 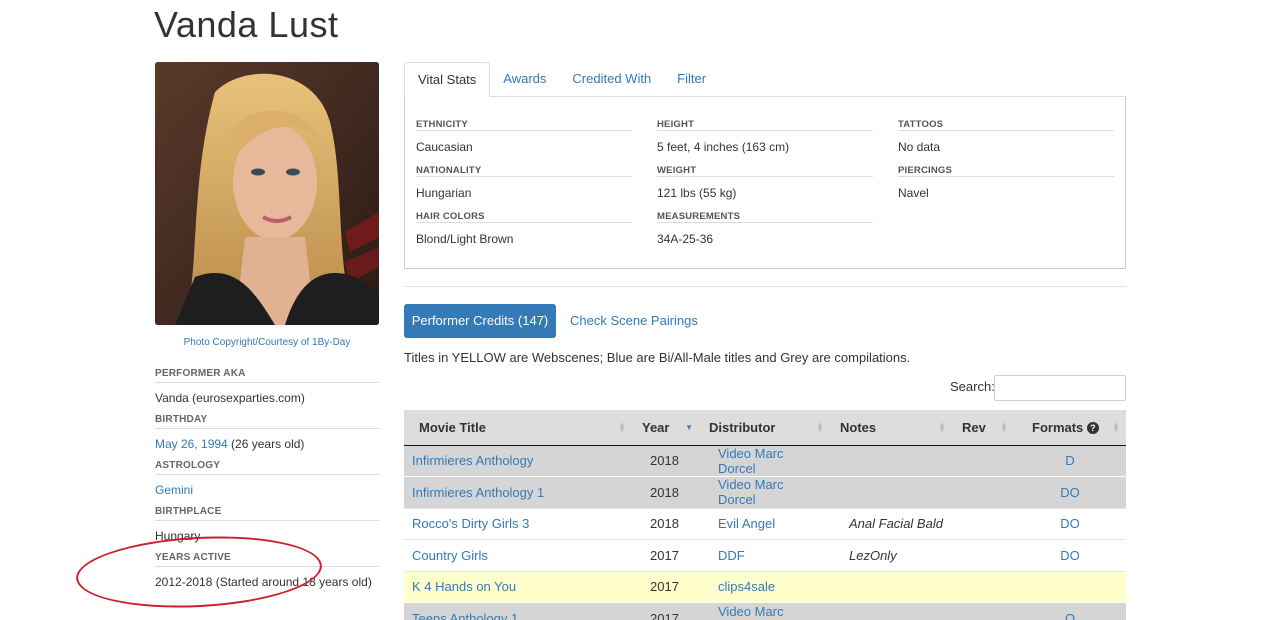 What do you see at coordinates (465, 615) in the screenshot?
I see `movie-title-link: Teens Anthology 1` at bounding box center [465, 615].